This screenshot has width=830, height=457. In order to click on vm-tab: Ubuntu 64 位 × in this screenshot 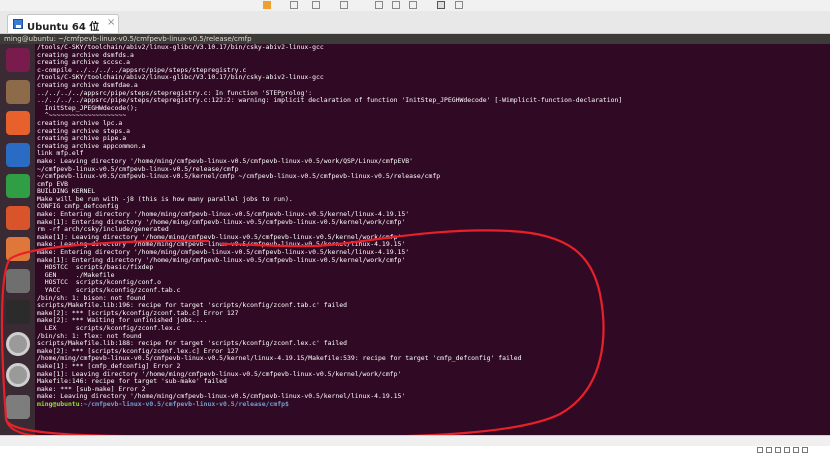, I will do `click(63, 23)`.